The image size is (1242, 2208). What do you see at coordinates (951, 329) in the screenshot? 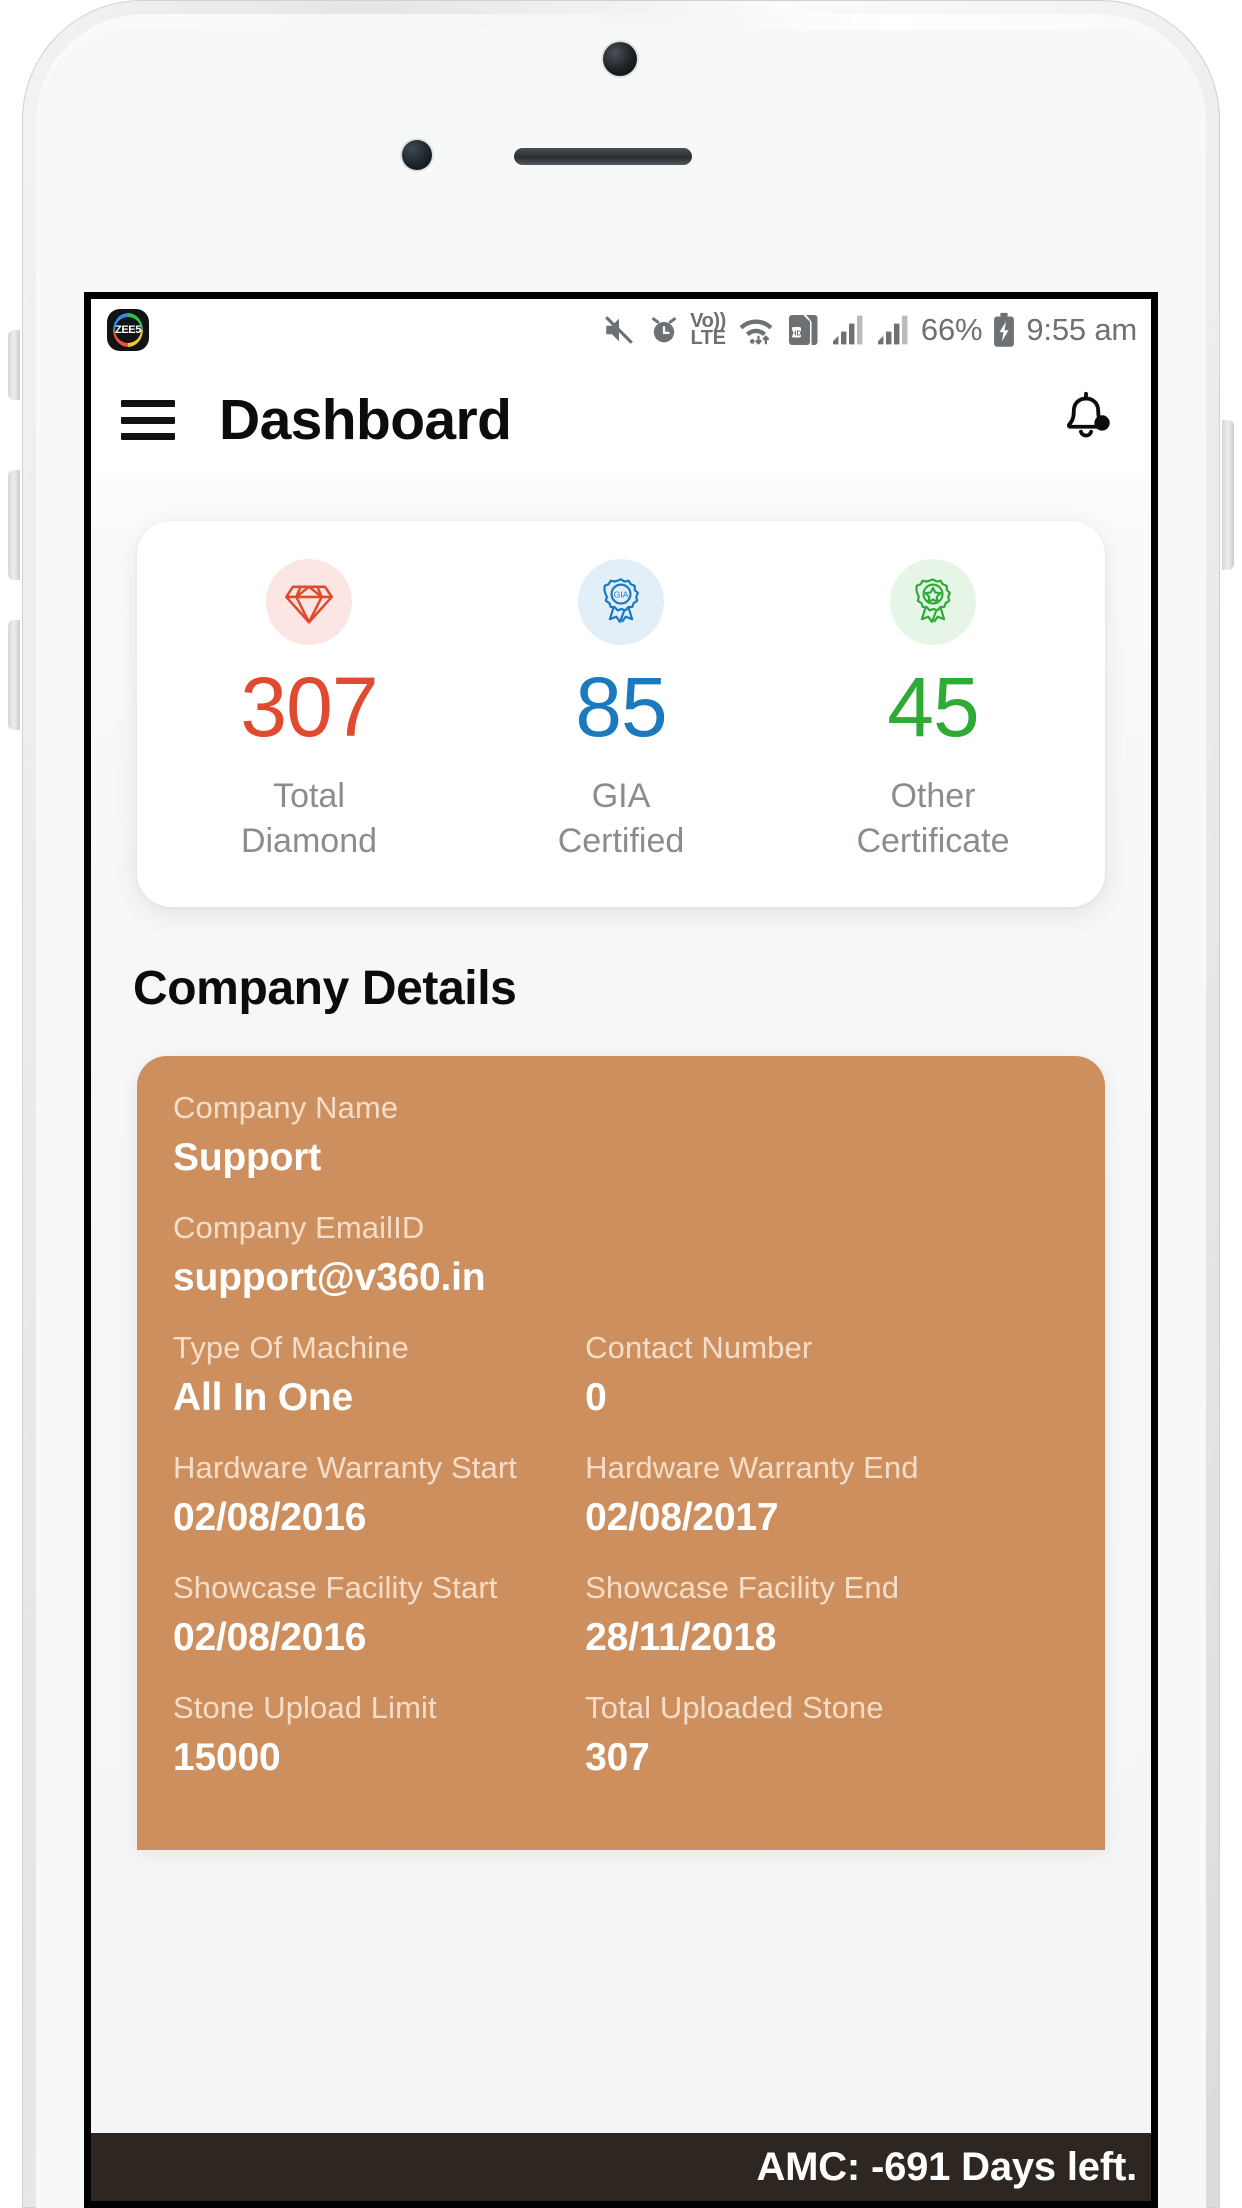
I see `battery-percent-label: 66%` at bounding box center [951, 329].